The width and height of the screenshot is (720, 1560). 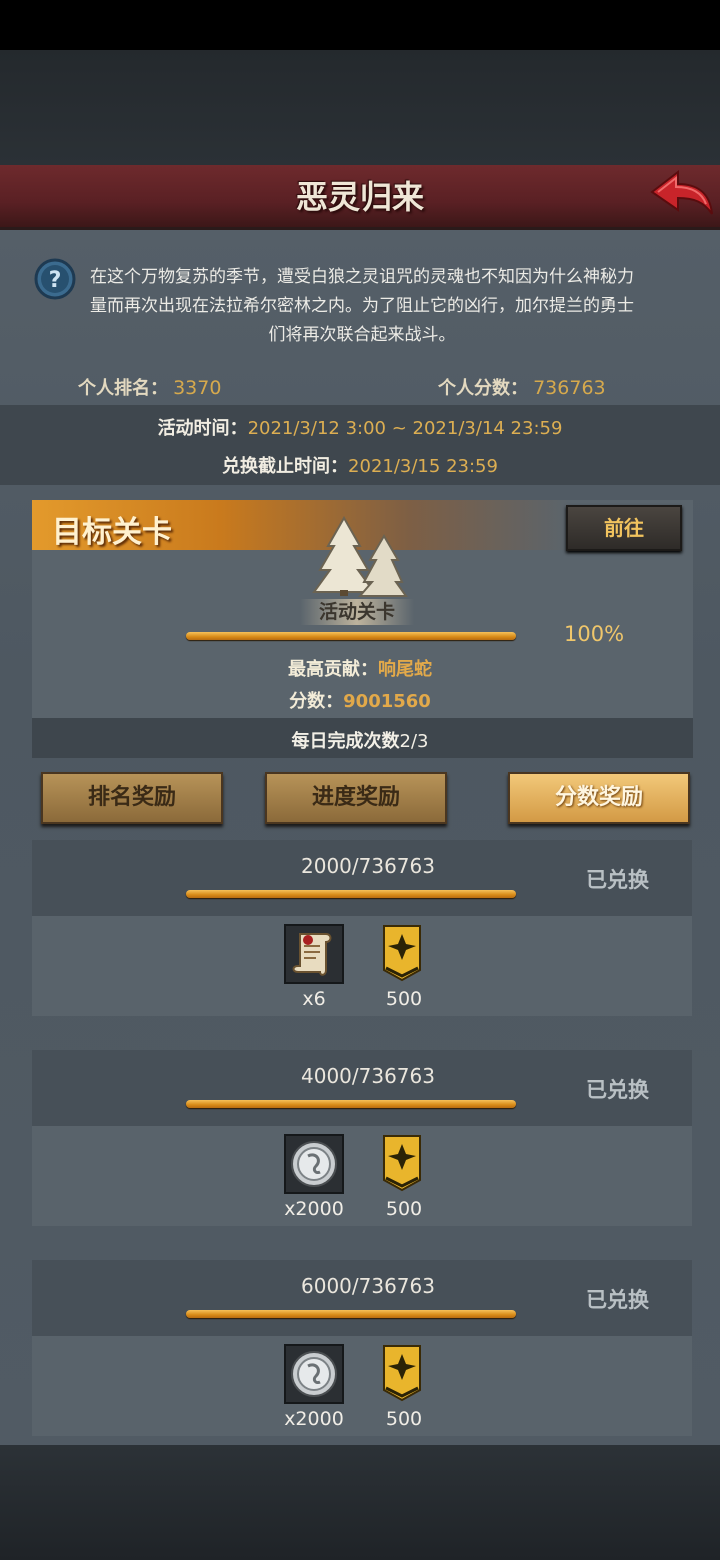 I want to click on status-bar, so click(x=360, y=25).